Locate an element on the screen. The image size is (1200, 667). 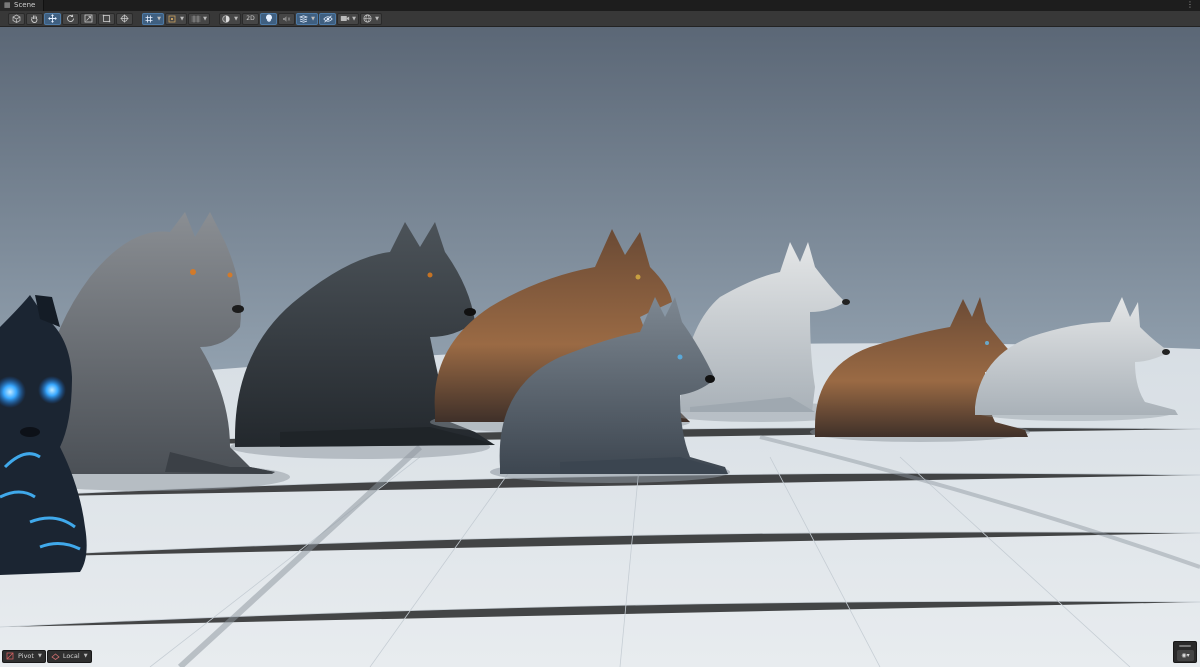
pivot-local-toolbar: Pivot ▼ Local ▼ is located at coordinates (47, 656).